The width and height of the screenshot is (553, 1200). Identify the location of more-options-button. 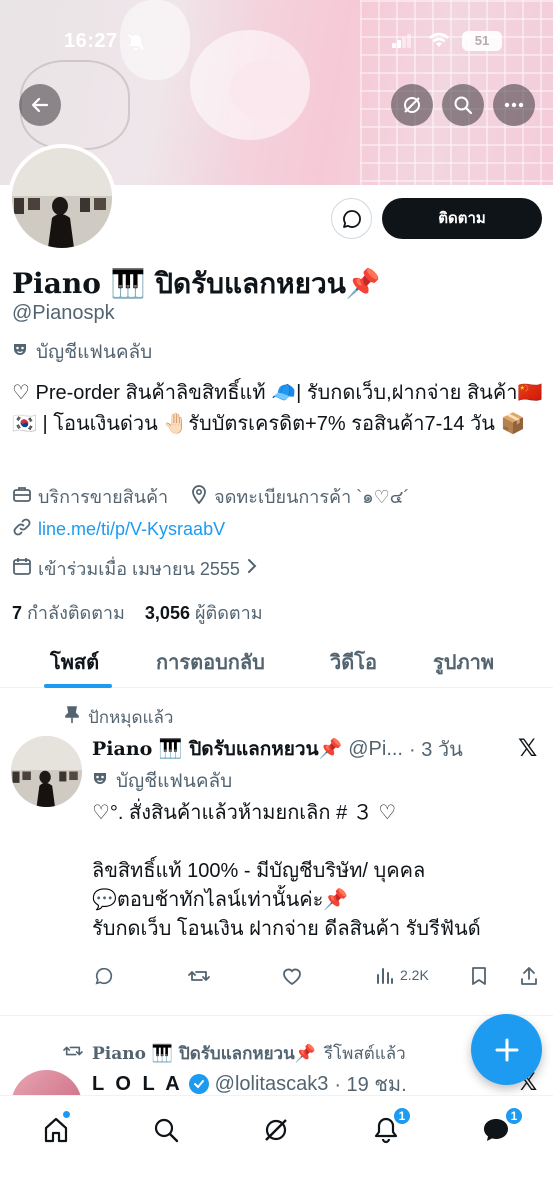
(514, 105).